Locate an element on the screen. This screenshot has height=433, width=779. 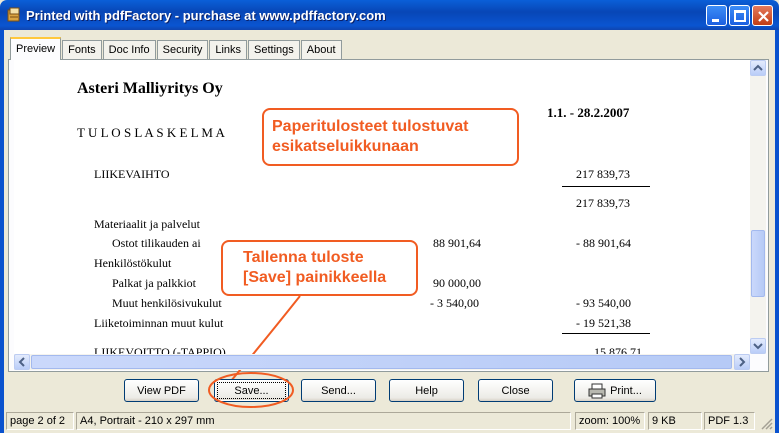
resize-grip-icon is located at coordinates (766, 423).